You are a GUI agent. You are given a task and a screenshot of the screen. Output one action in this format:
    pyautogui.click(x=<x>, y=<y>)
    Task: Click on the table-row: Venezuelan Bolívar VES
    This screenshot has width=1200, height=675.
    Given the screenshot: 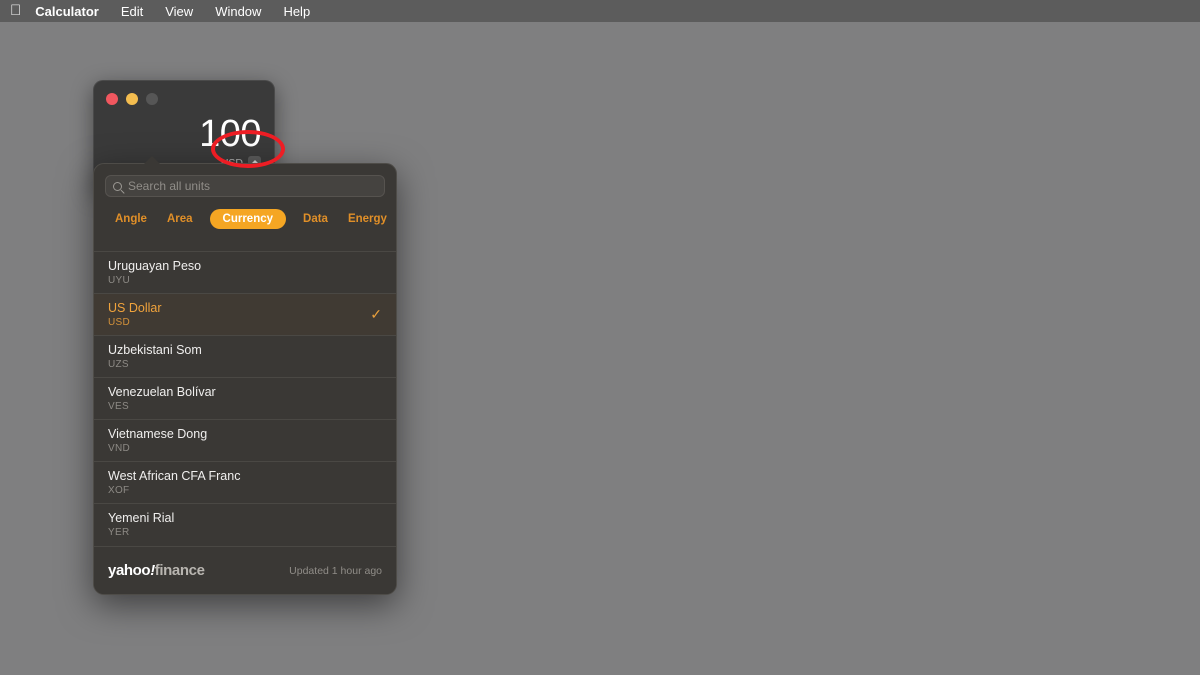 What is the action you would take?
    pyautogui.click(x=245, y=398)
    